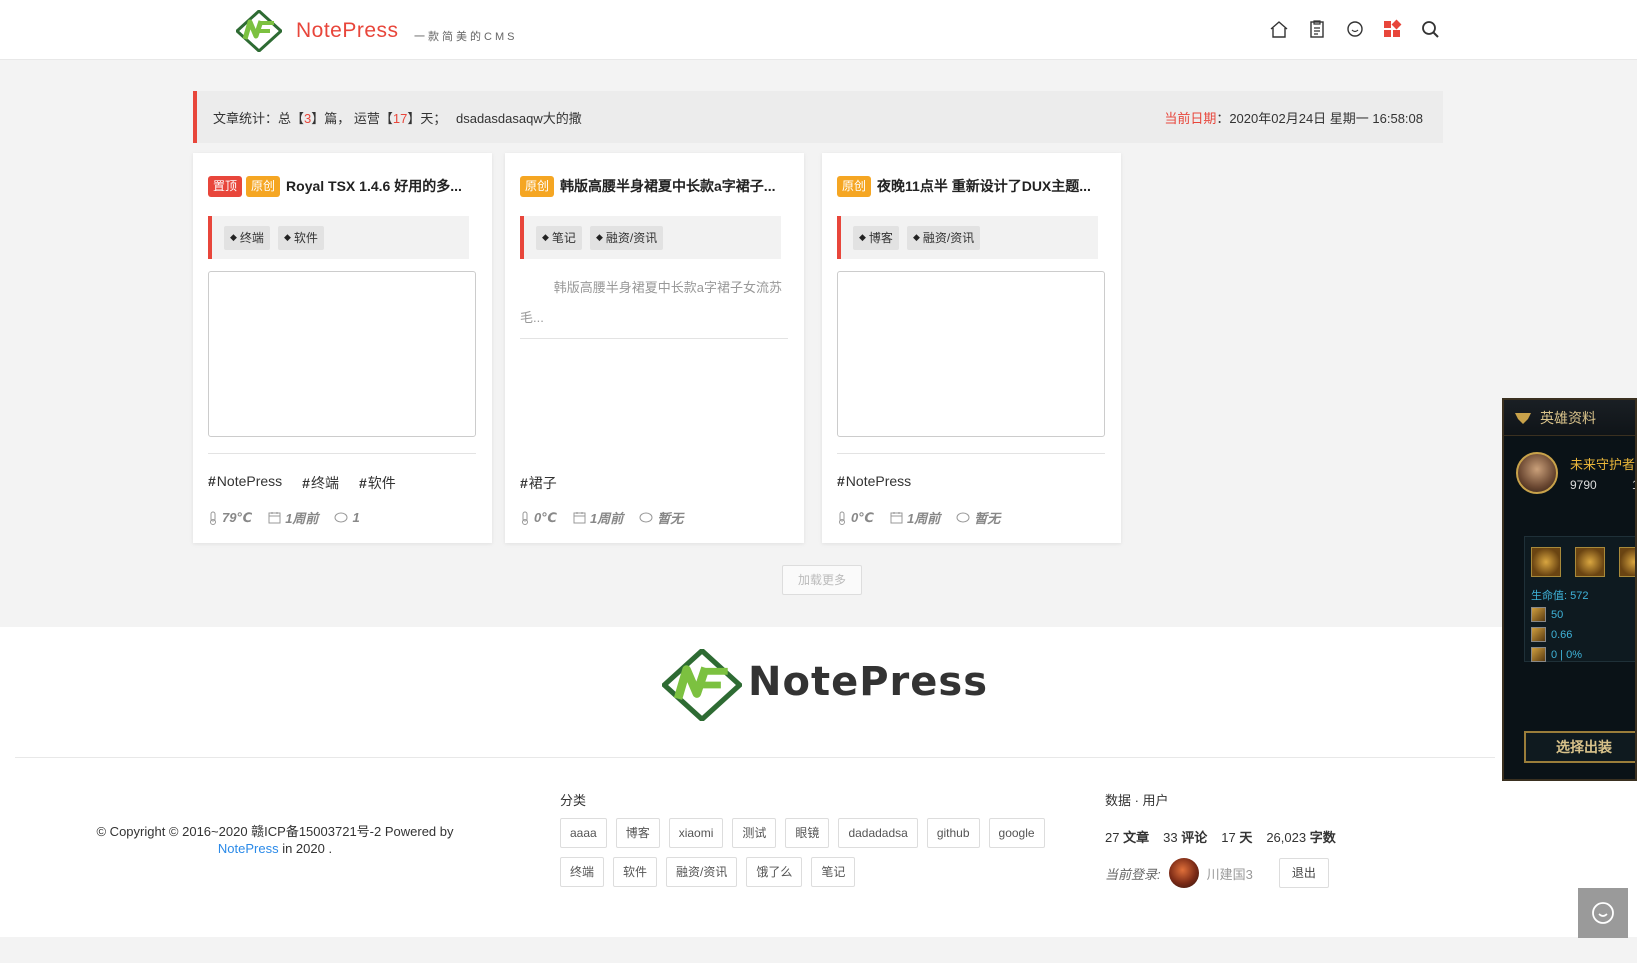 This screenshot has width=1637, height=963. I want to click on tag-chip: ◆ 笔记, so click(559, 237).